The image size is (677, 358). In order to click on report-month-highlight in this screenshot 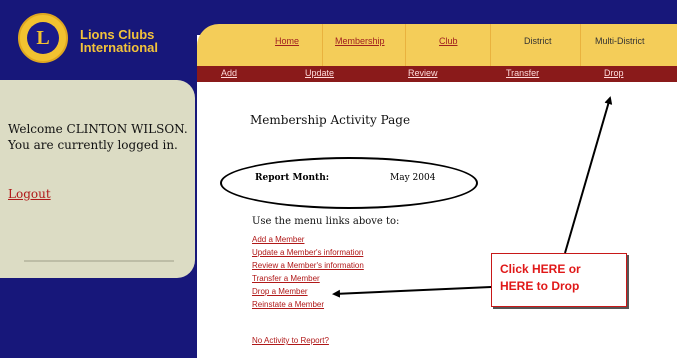, I will do `click(349, 183)`.